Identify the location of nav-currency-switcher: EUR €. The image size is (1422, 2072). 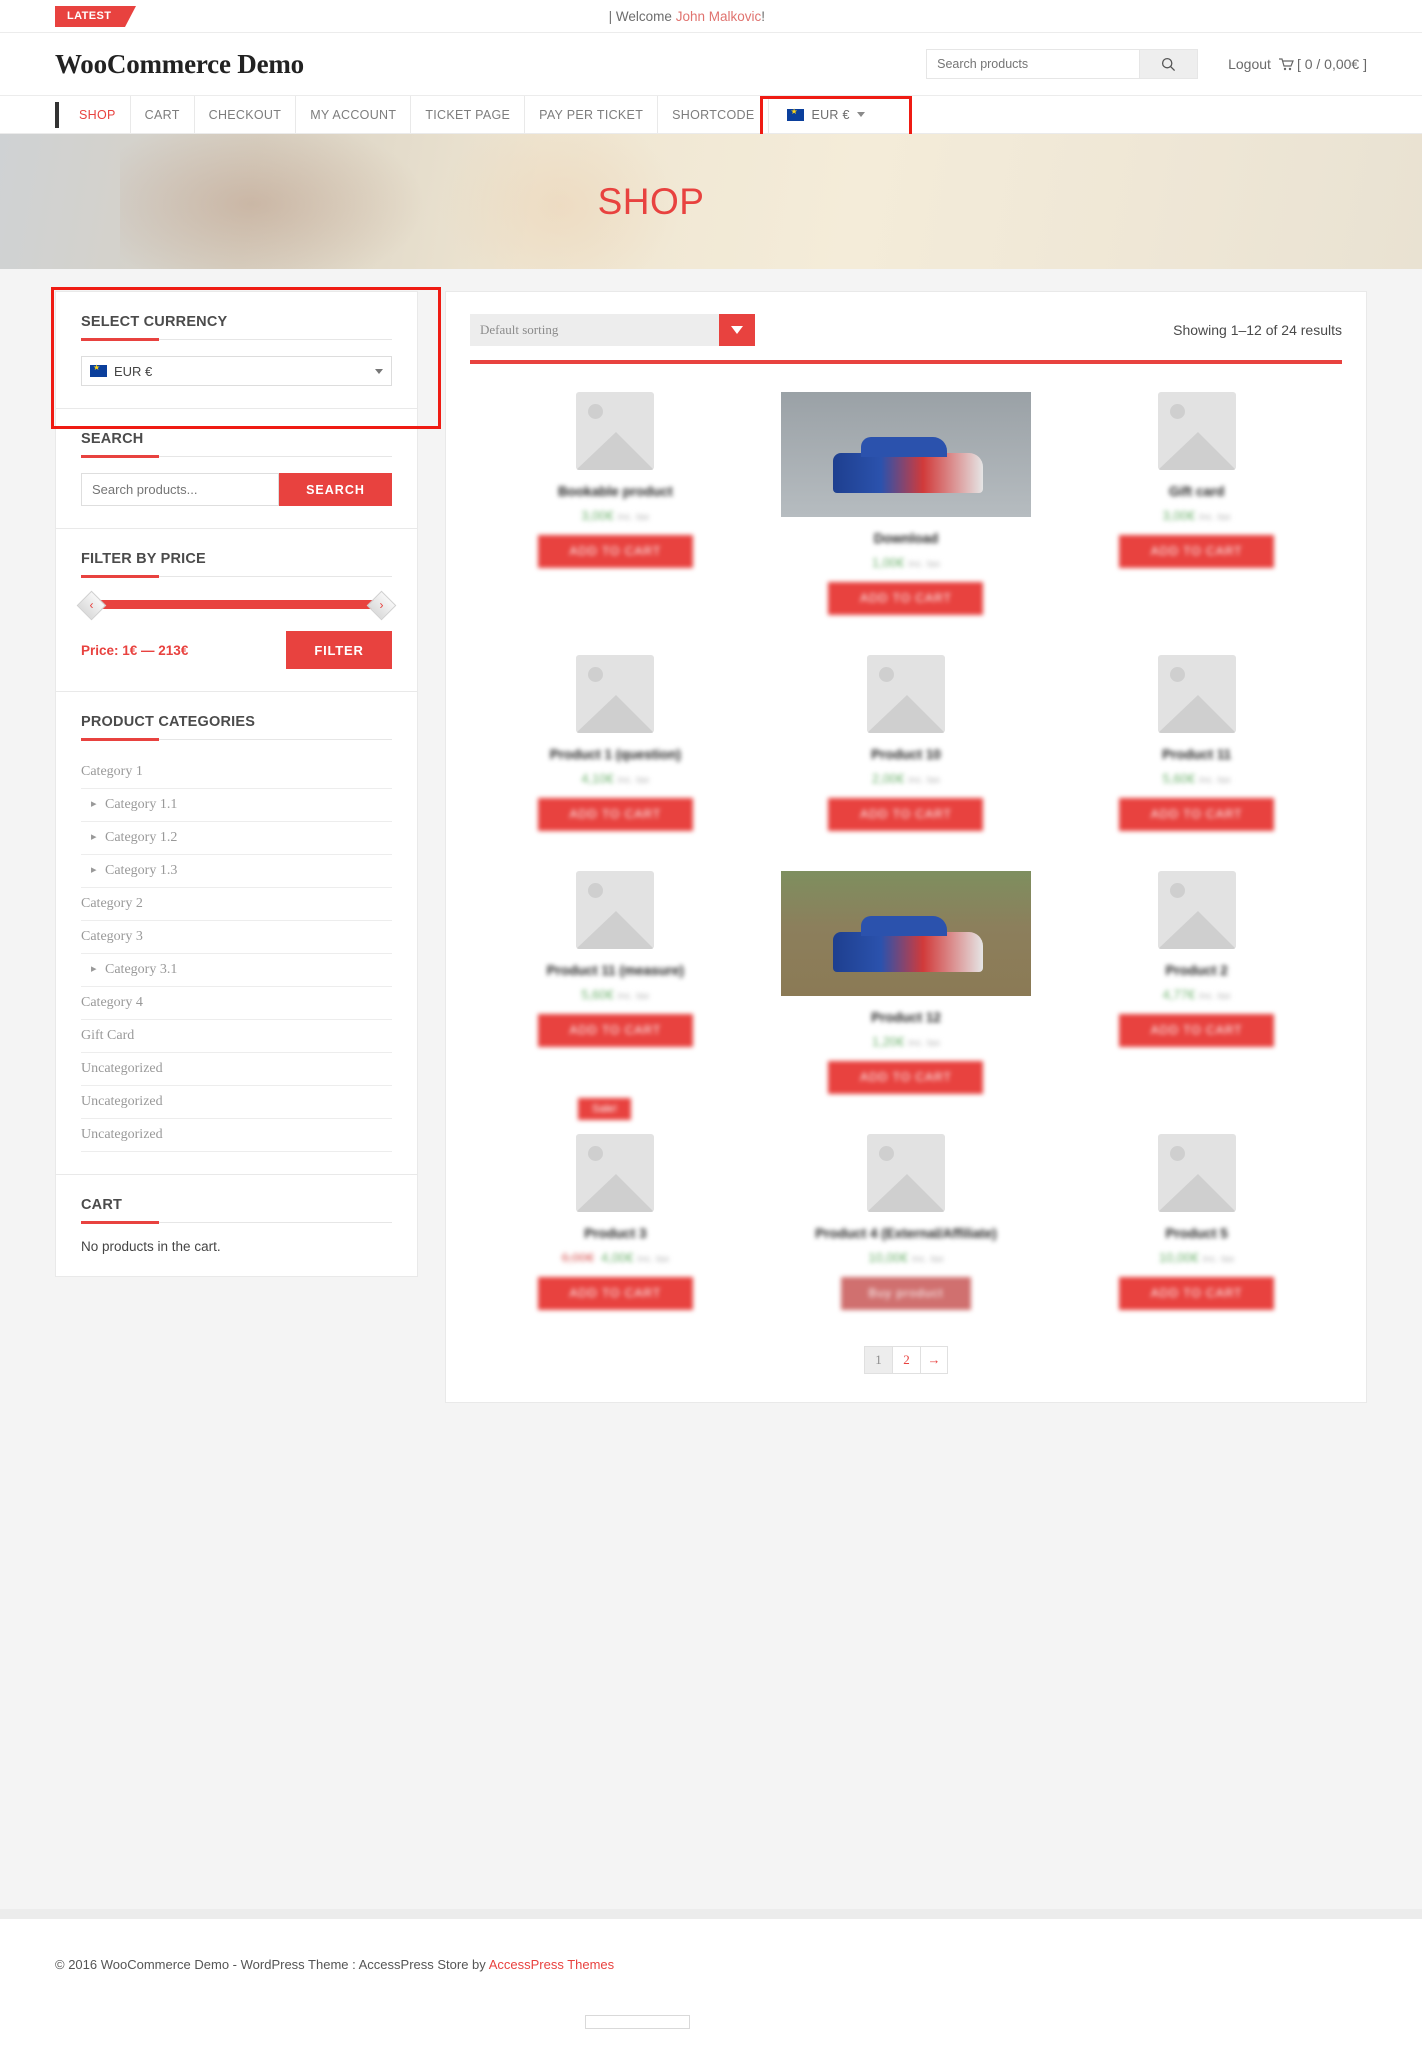
(823, 114).